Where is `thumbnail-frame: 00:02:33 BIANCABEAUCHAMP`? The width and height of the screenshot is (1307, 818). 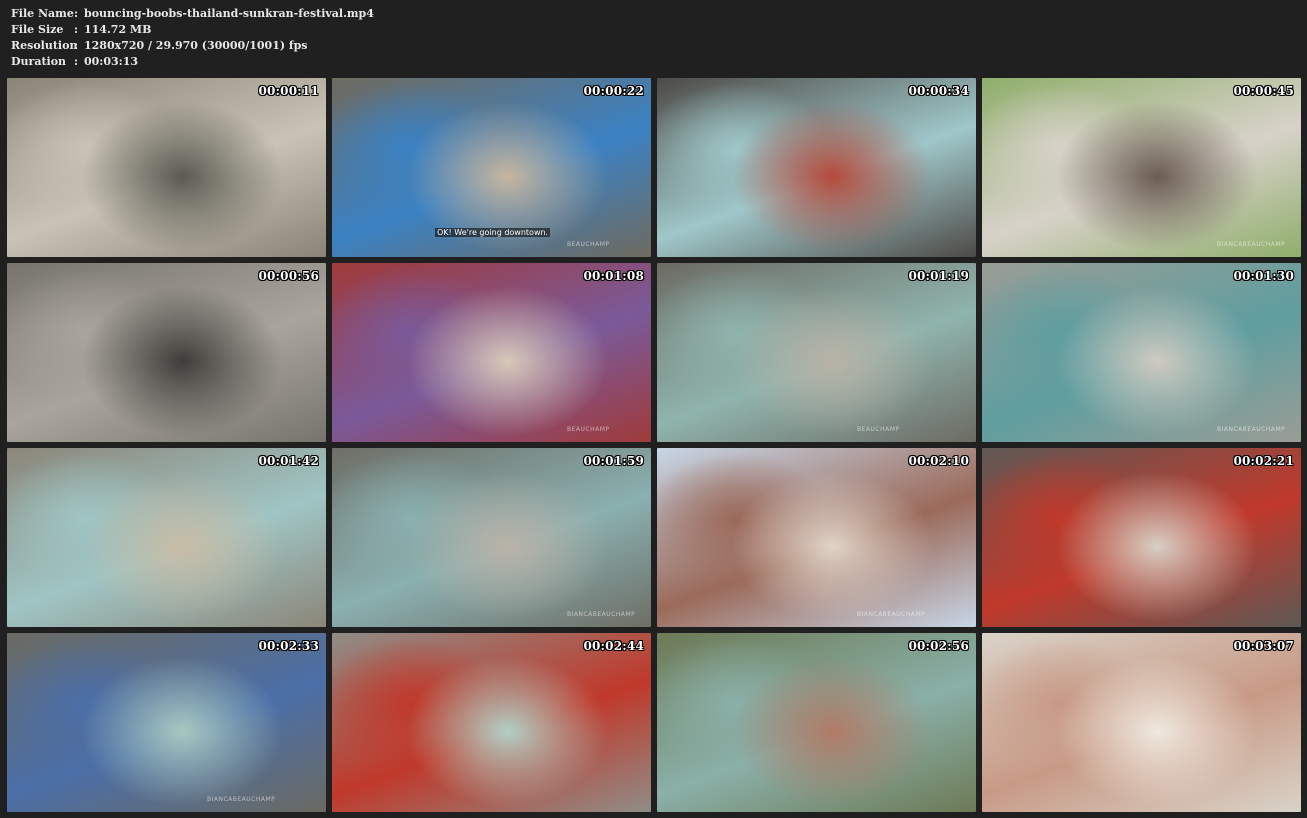
thumbnail-frame: 00:02:33 BIANCABEAUCHAMP is located at coordinates (166, 722).